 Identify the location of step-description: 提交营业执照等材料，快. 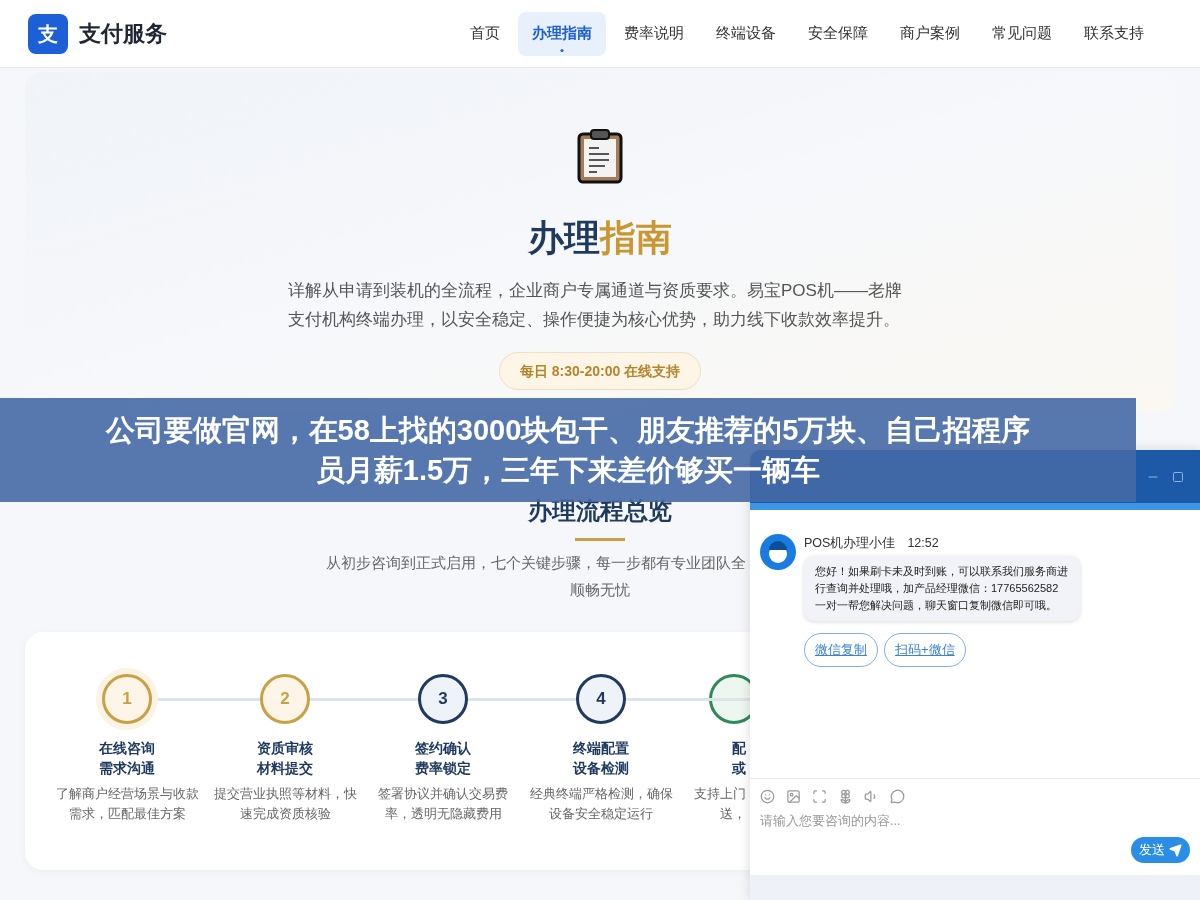
(285, 794).